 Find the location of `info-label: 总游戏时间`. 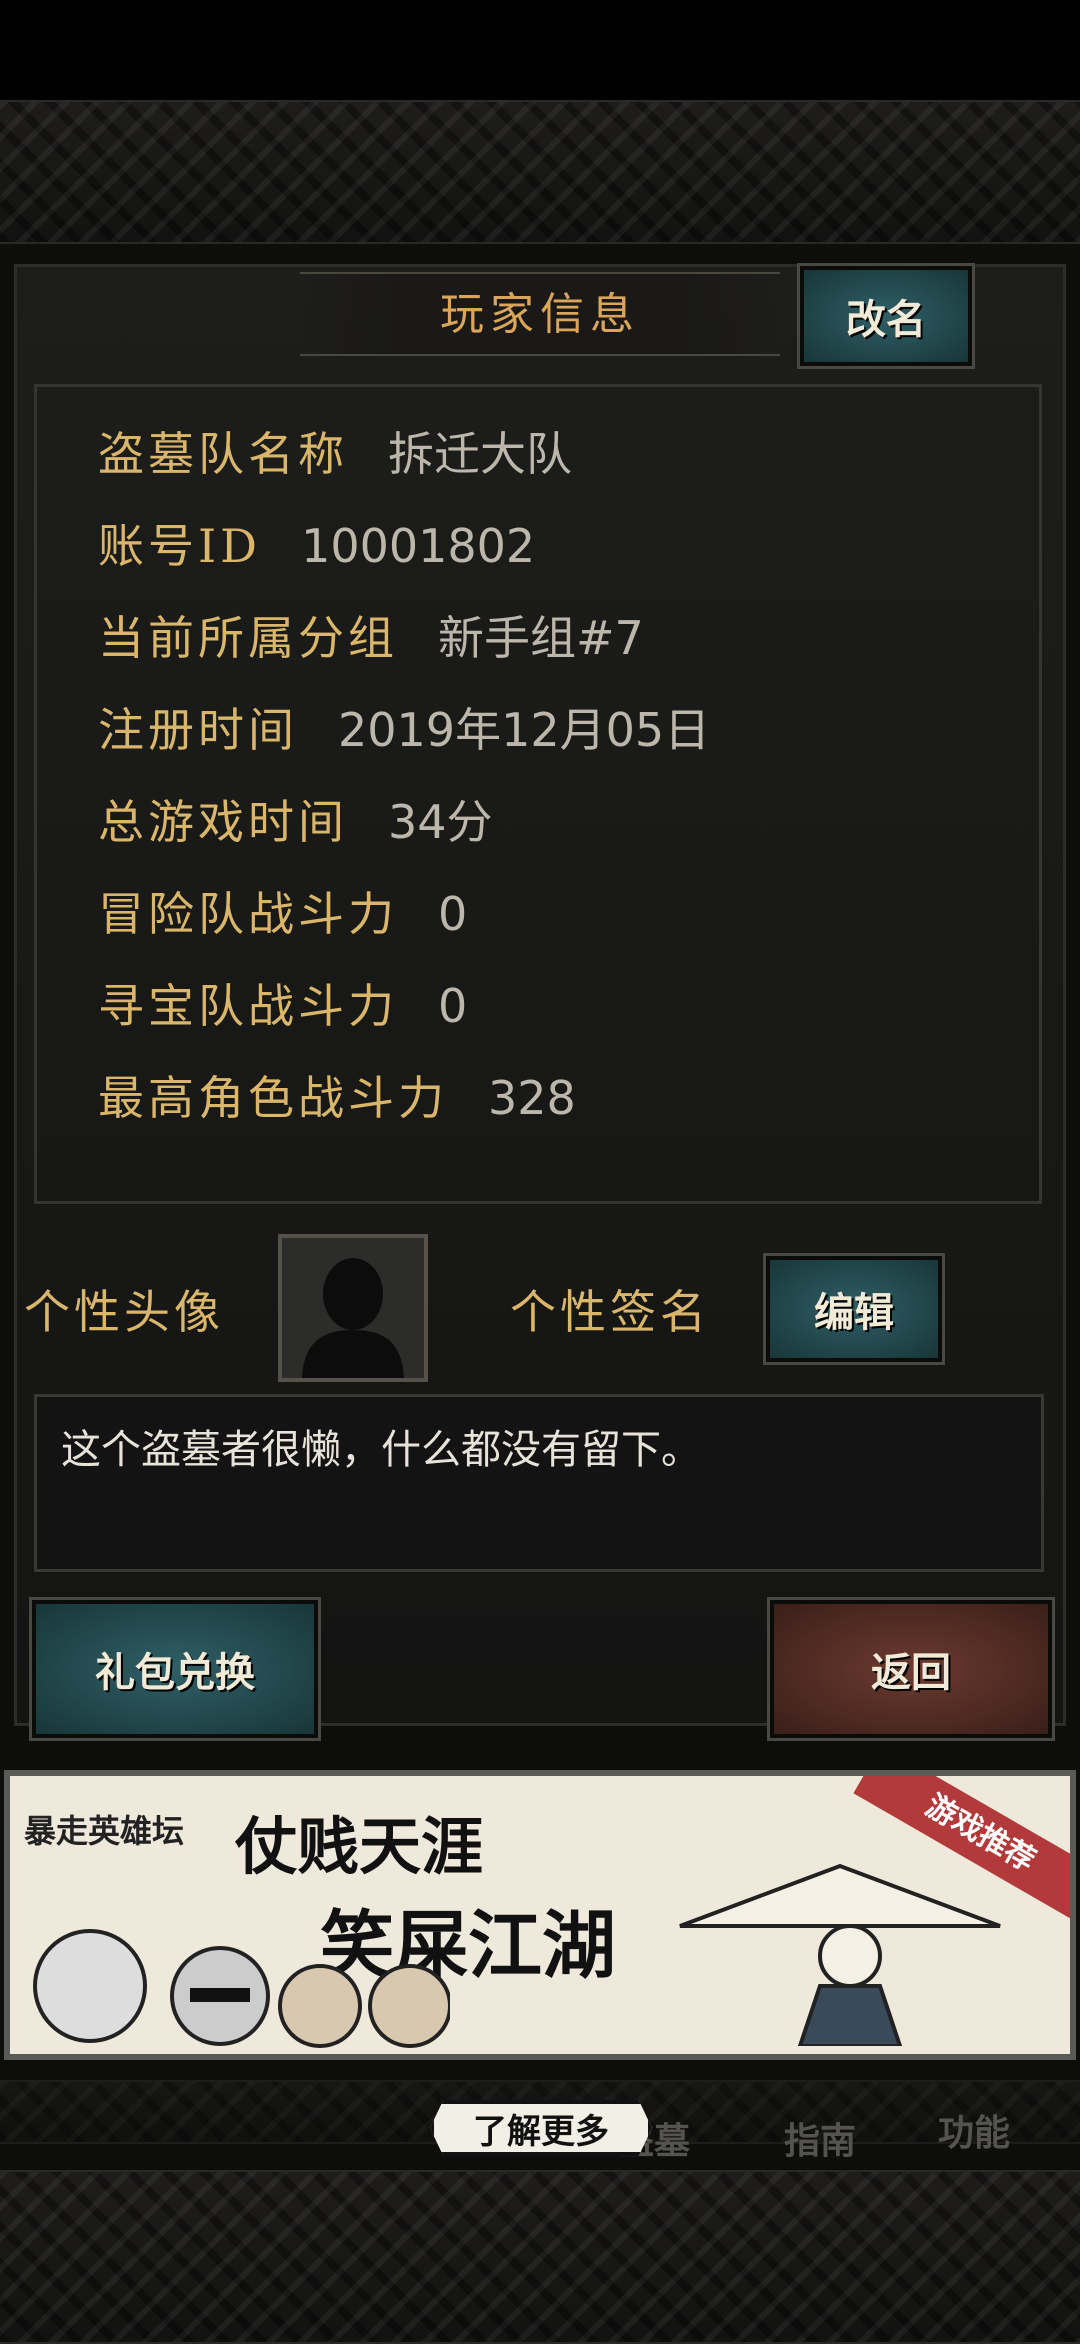

info-label: 总游戏时间 is located at coordinates (223, 822).